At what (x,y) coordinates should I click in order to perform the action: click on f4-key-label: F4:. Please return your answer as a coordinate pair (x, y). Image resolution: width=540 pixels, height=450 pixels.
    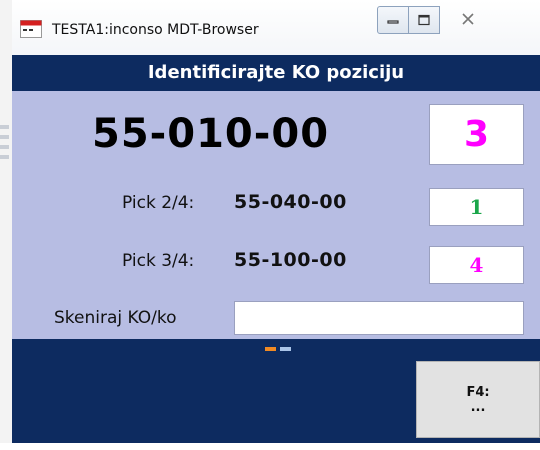
    Looking at the image, I should click on (478, 392).